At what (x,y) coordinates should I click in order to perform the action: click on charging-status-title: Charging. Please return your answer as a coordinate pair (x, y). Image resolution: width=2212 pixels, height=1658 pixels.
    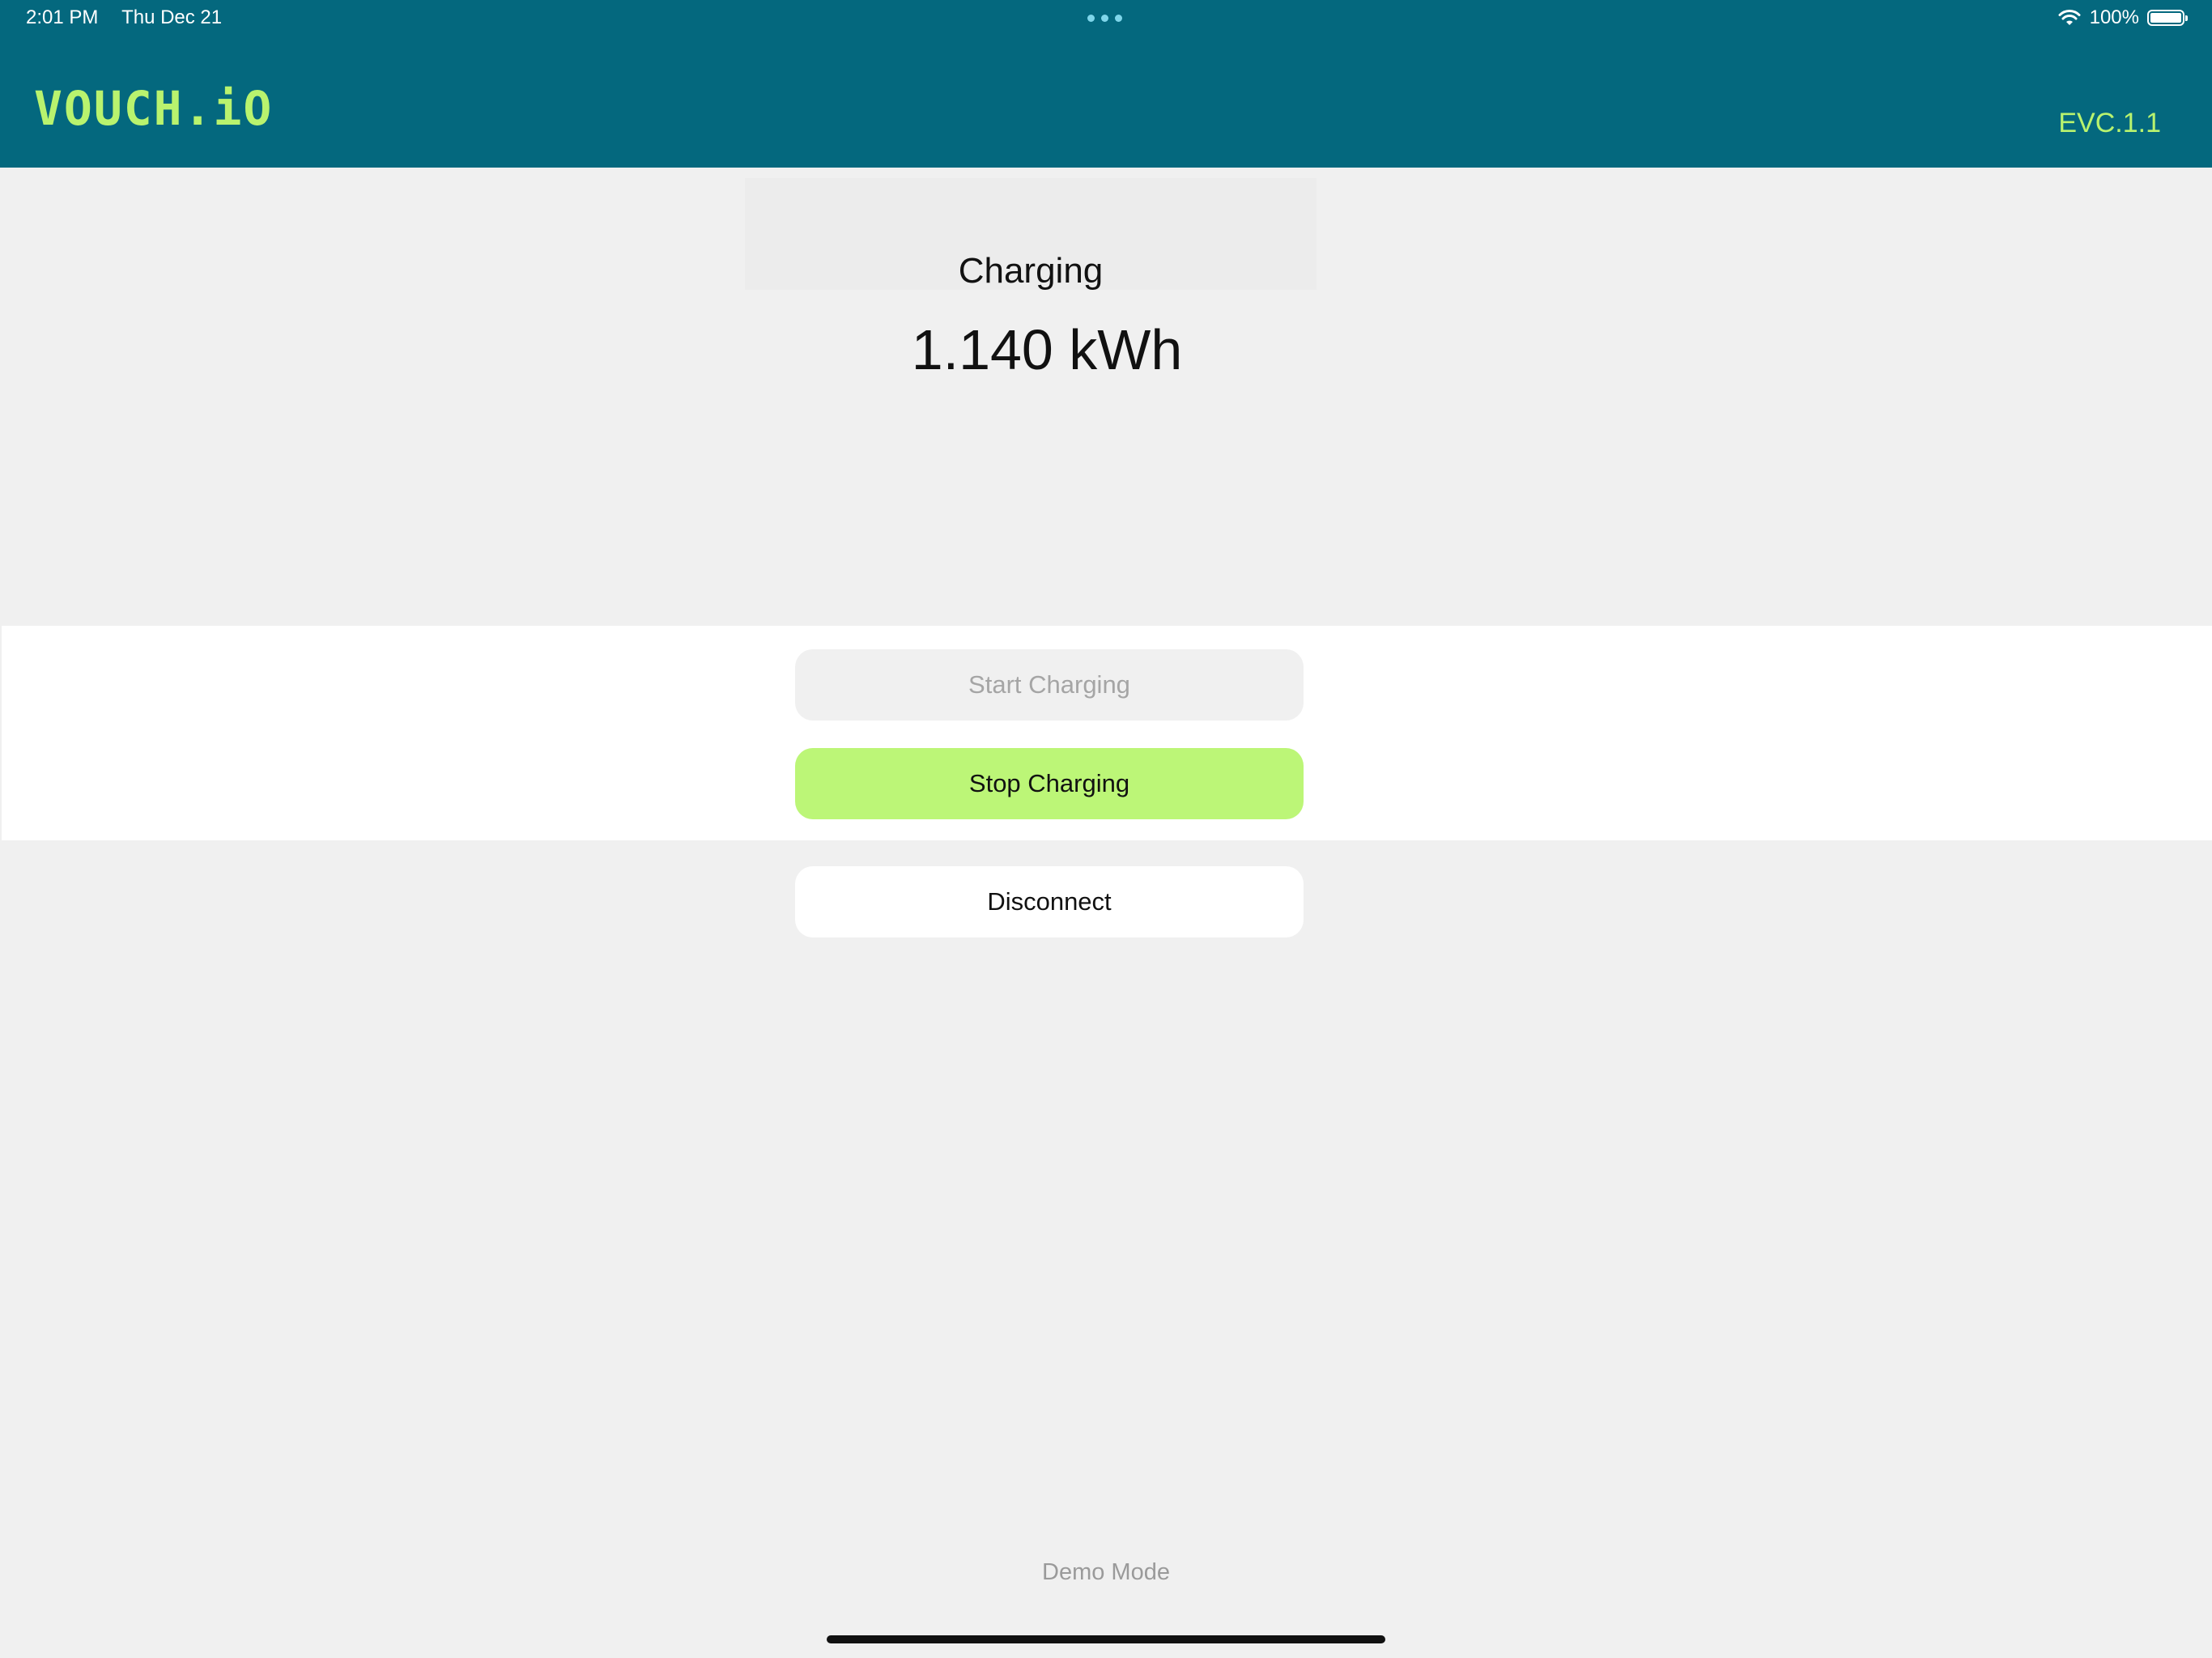
    Looking at the image, I should click on (1031, 271).